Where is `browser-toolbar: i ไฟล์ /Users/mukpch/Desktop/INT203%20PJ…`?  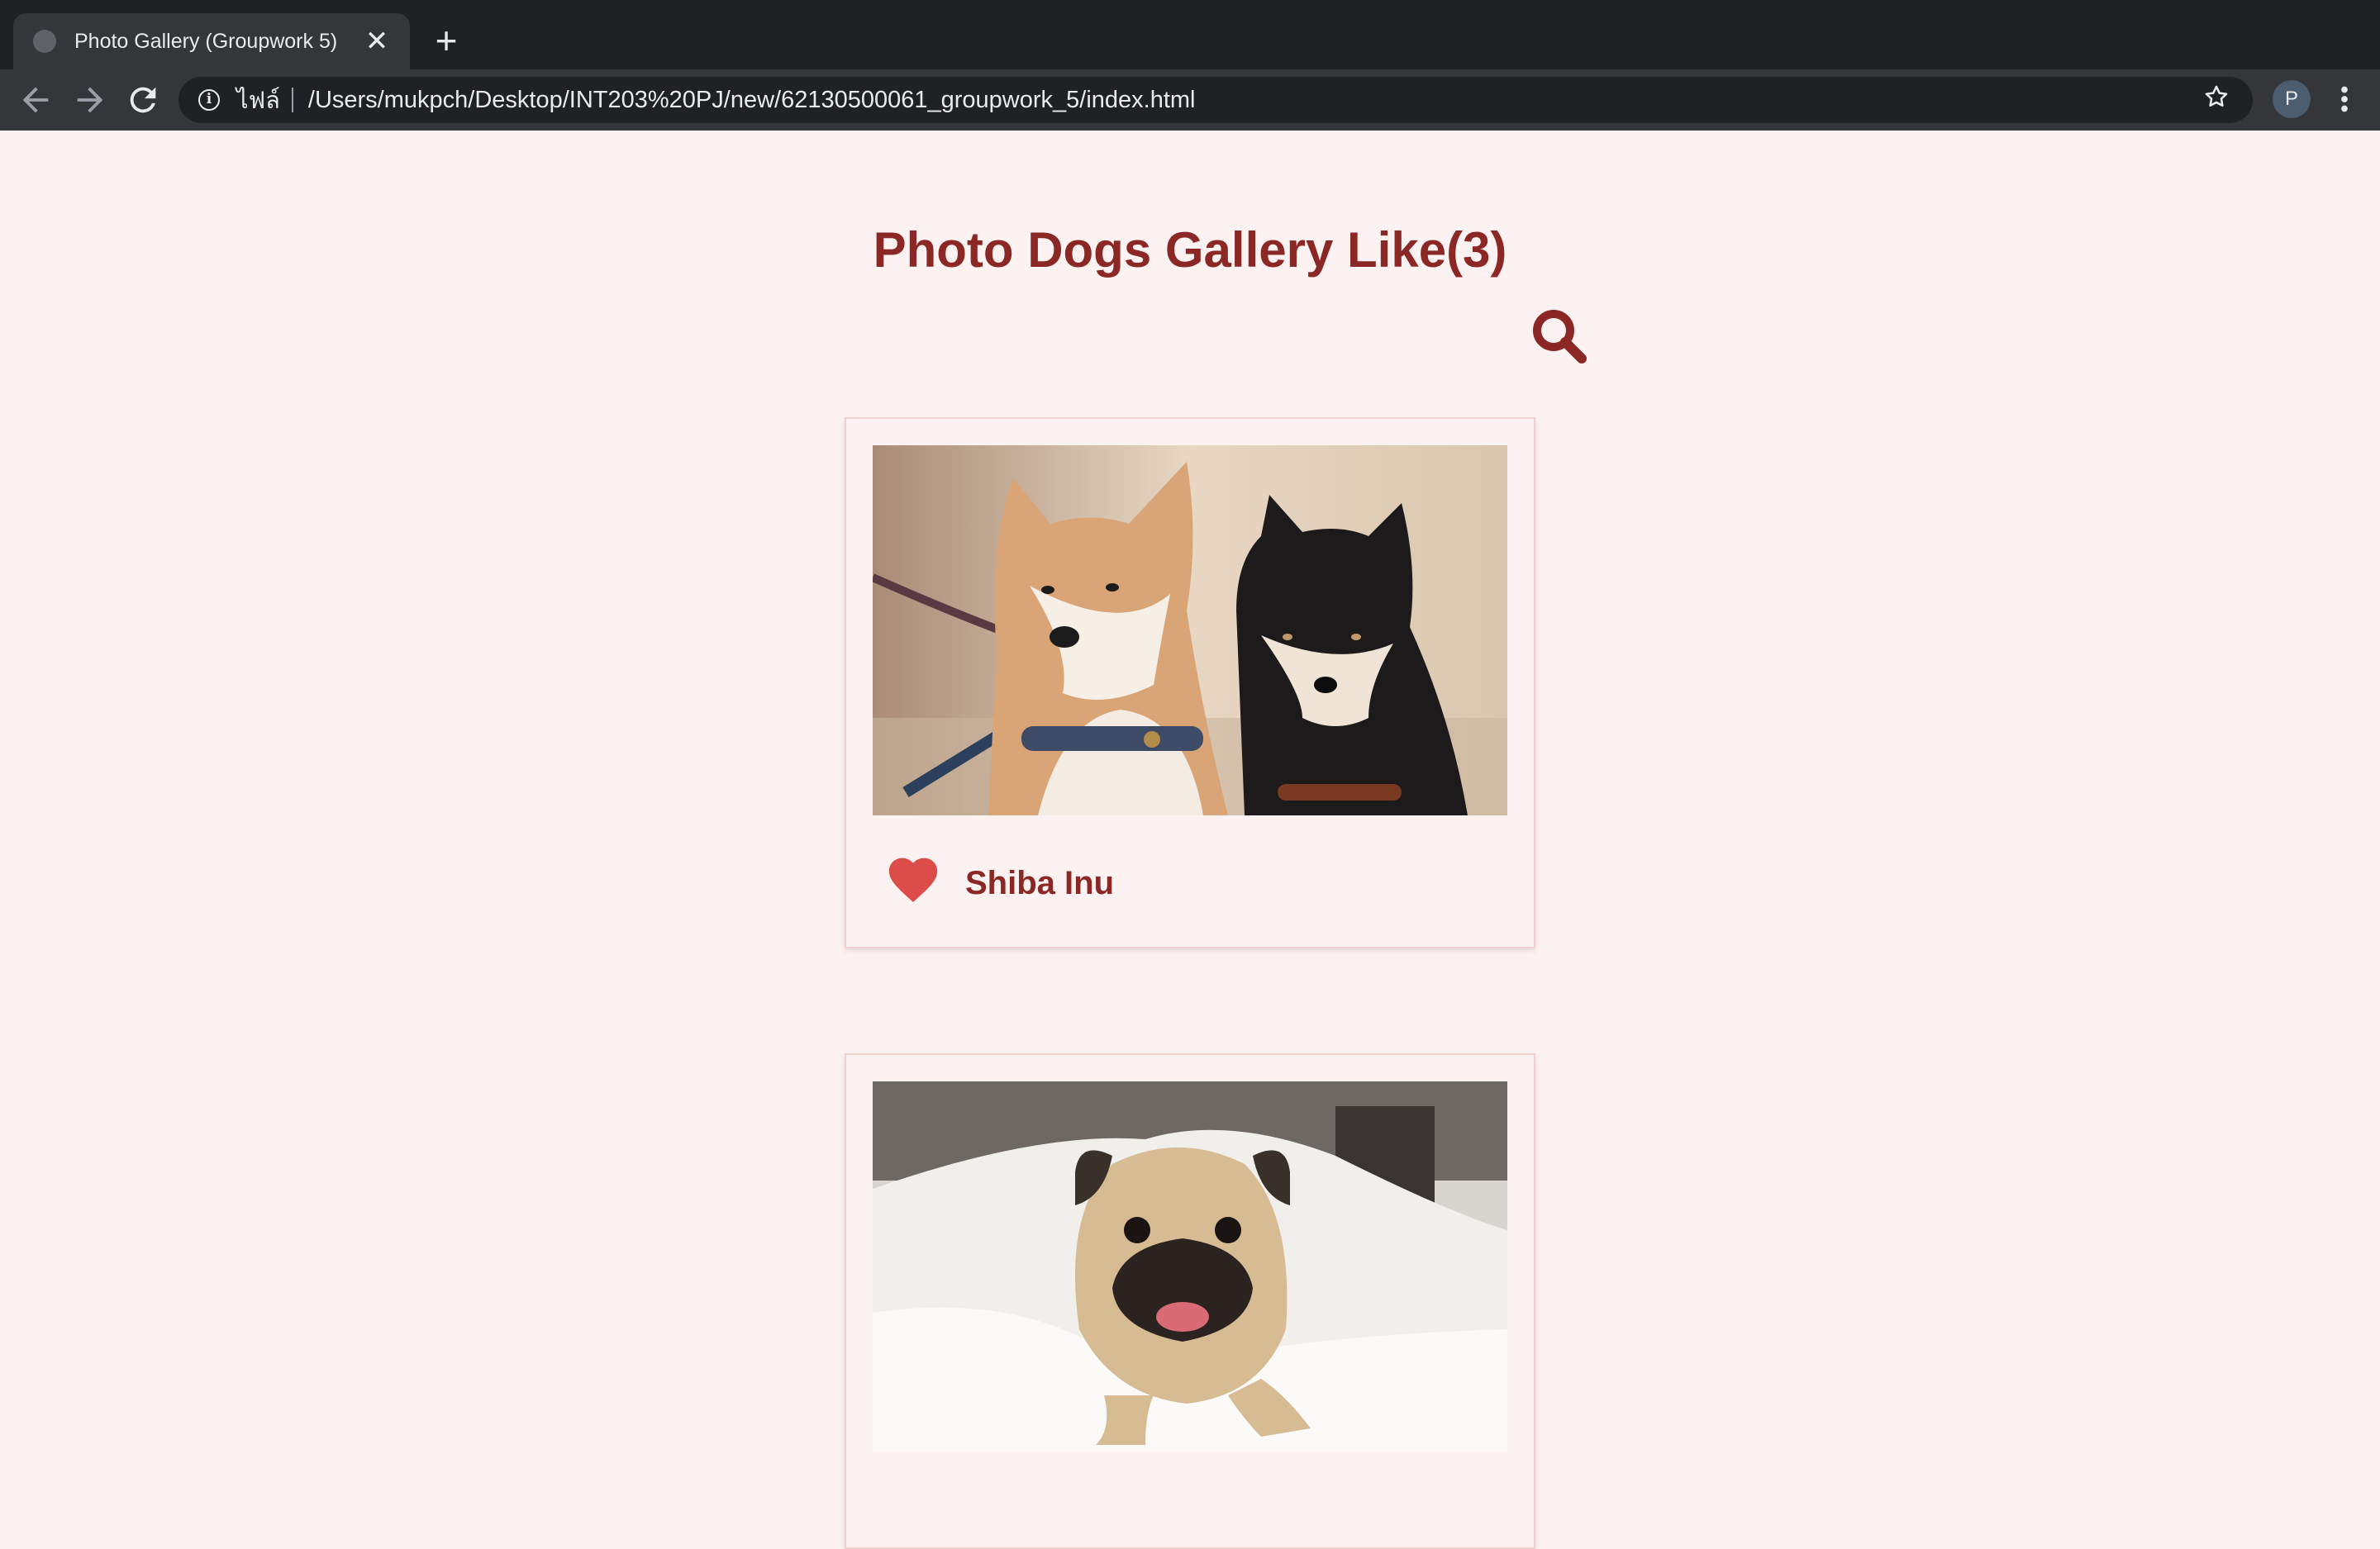 browser-toolbar: i ไฟล์ /Users/mukpch/Desktop/INT203%20PJ… is located at coordinates (1190, 100).